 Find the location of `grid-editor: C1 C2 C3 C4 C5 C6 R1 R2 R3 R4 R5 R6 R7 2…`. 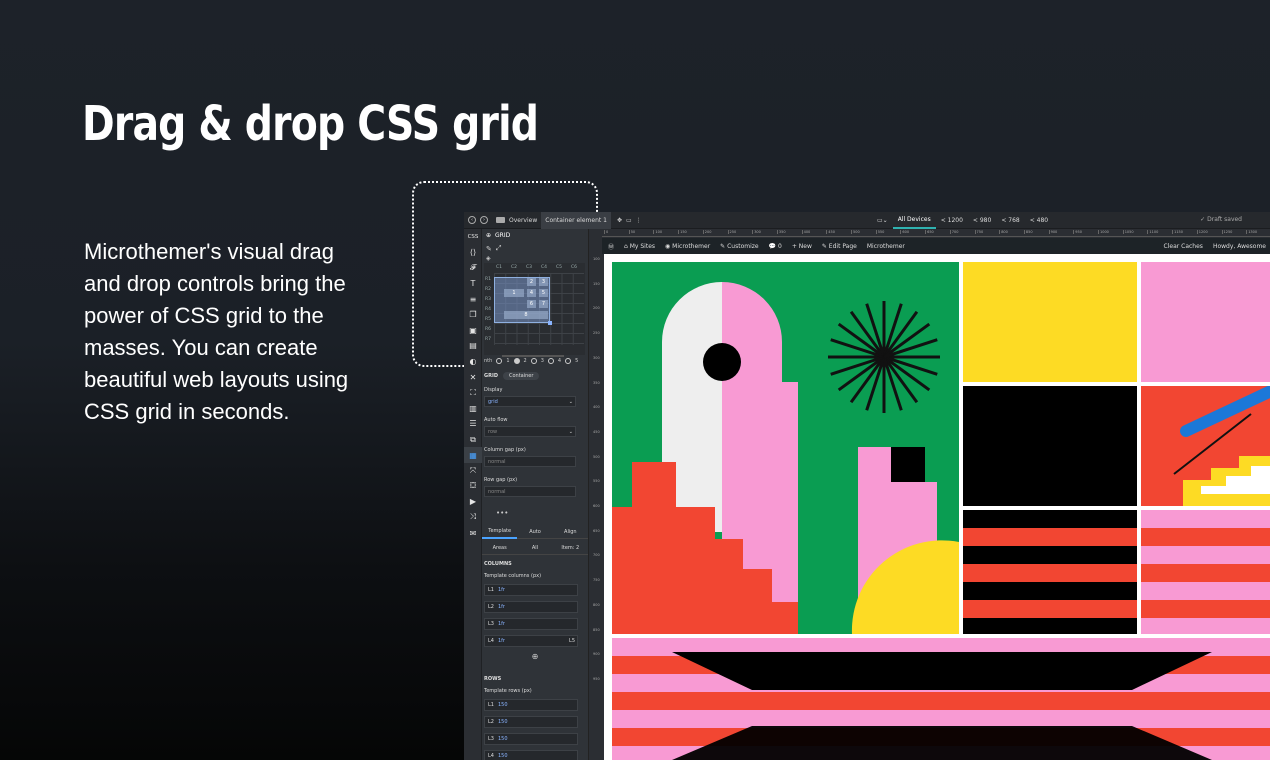

grid-editor: C1 C2 C3 C4 C5 C6 R1 R2 R3 R4 R5 R6 R7 2… is located at coordinates (534, 309).